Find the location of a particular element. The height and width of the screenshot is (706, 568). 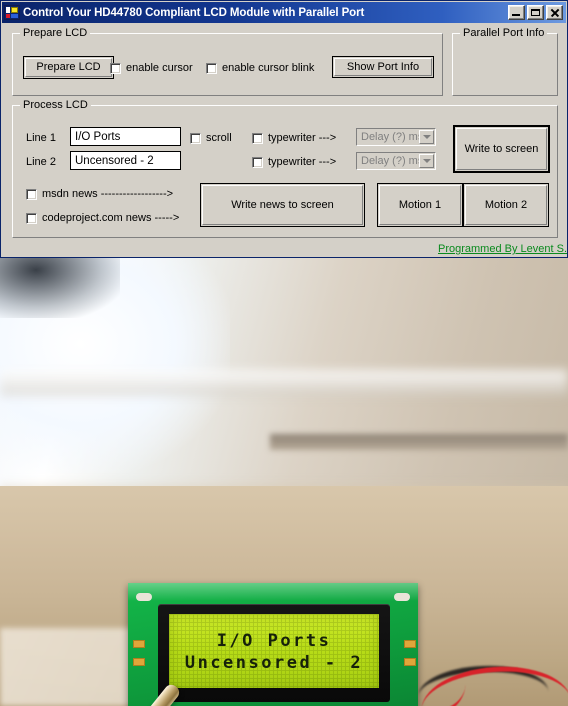

scroll-checkbox: scroll is located at coordinates (211, 138).